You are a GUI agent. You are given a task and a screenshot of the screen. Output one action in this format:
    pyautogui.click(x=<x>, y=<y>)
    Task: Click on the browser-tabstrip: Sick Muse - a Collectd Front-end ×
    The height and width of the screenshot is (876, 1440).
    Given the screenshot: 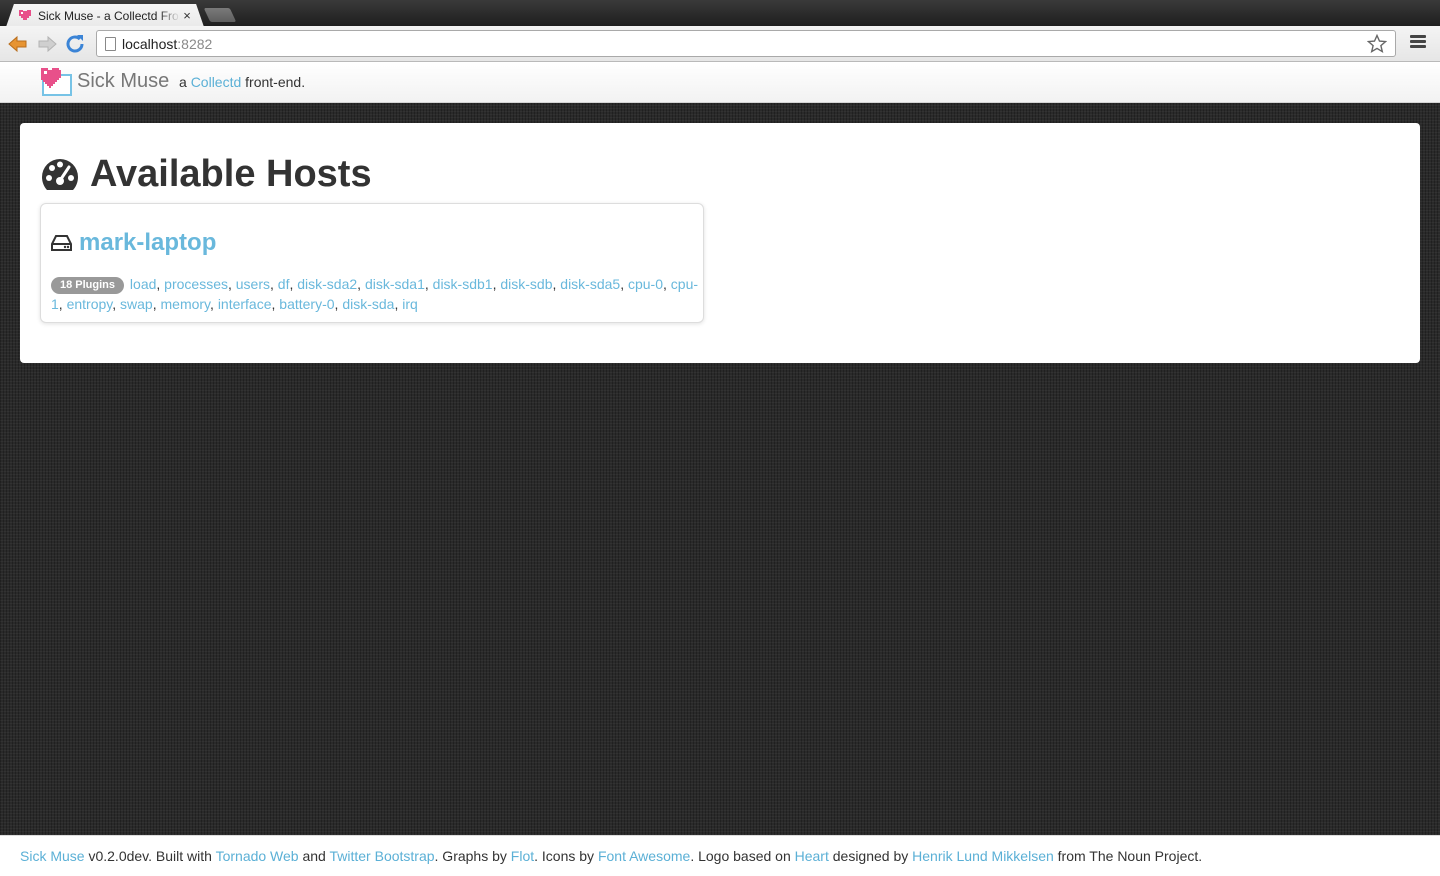 What is the action you would take?
    pyautogui.click(x=720, y=13)
    